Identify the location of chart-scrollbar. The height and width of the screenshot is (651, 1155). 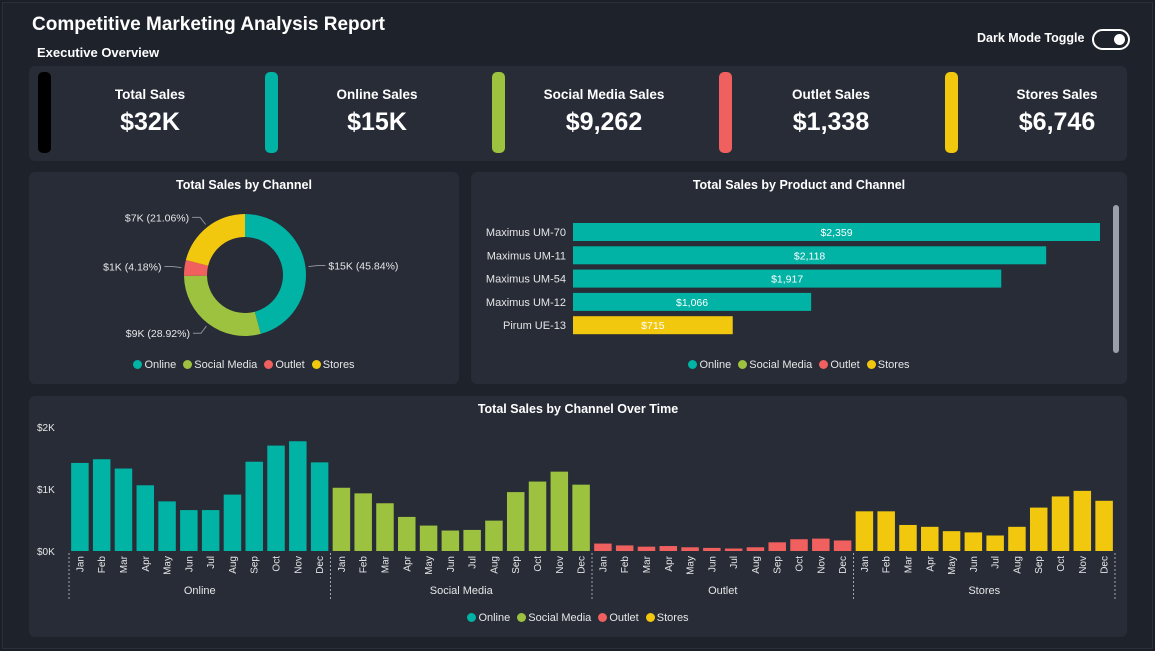
(1116, 279).